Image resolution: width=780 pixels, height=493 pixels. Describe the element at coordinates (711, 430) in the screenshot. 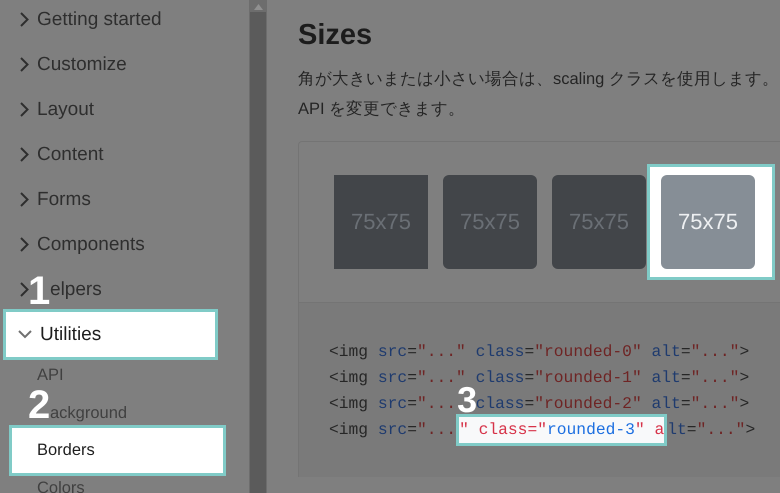

I see `code-text: lt="...">` at that location.